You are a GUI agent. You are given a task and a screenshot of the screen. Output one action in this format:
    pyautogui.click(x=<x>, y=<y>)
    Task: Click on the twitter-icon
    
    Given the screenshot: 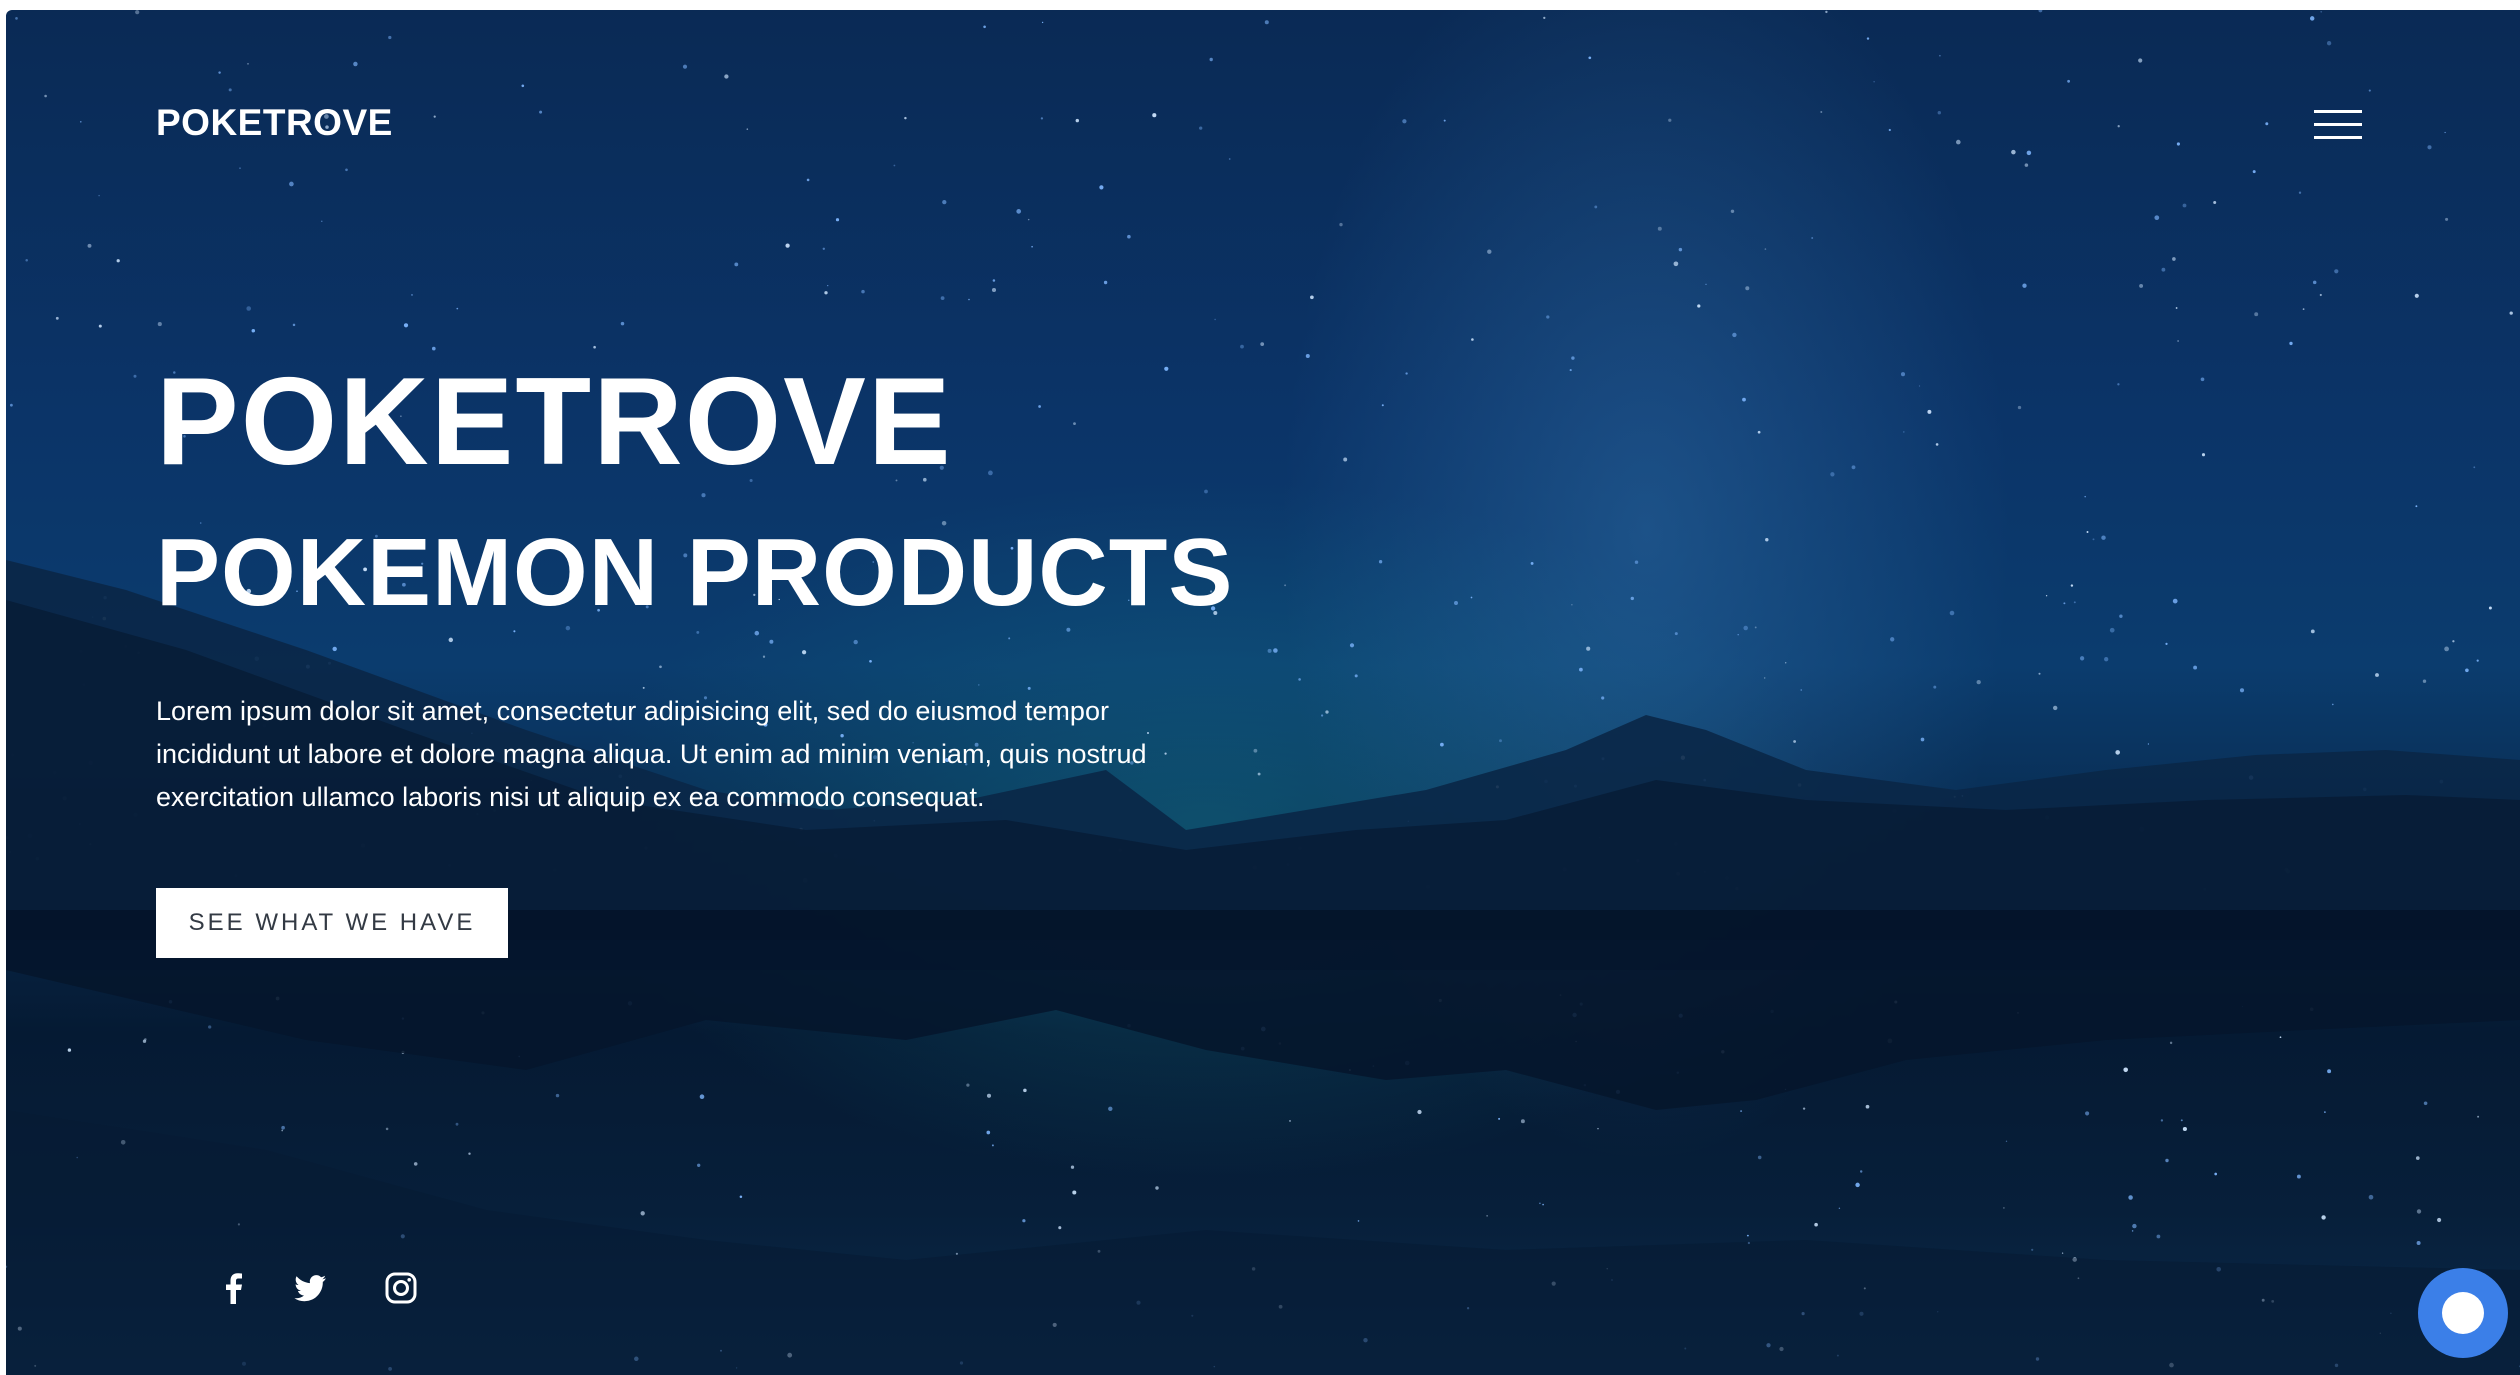 What is the action you would take?
    pyautogui.click(x=310, y=1288)
    